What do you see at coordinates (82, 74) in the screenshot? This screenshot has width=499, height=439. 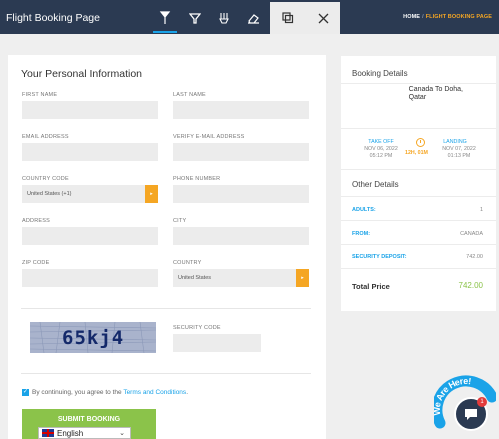 I see `form-title: Your Personal Information` at bounding box center [82, 74].